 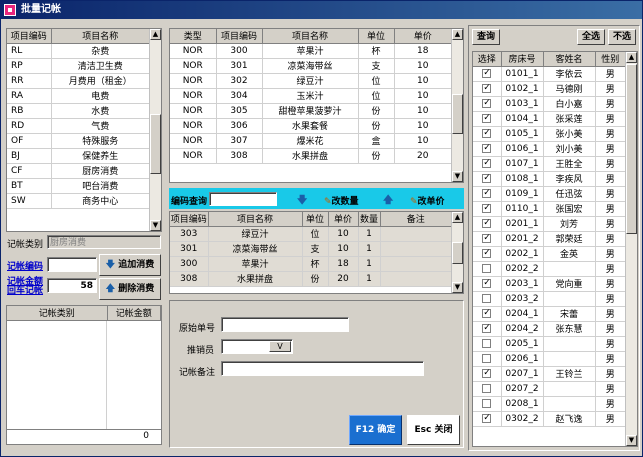 I want to click on product-row: NOR 302 绿豆汁位 10, so click(x=311, y=81).